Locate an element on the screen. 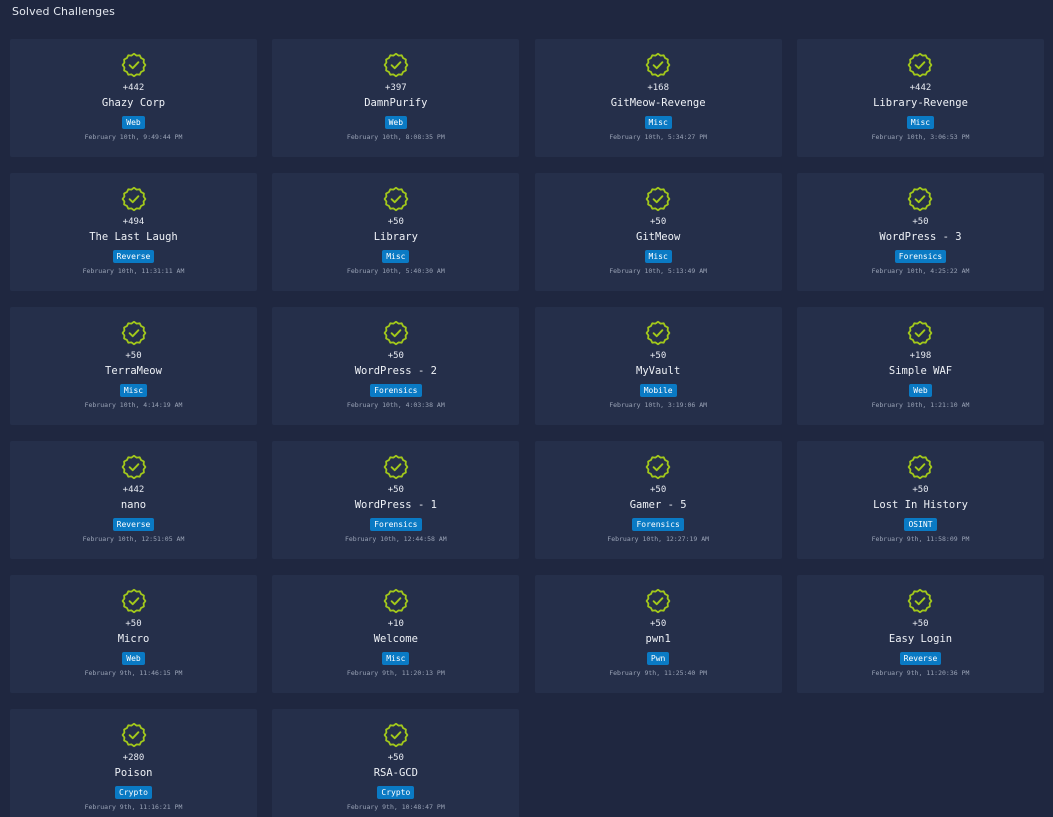  challenge-name: Lost In History is located at coordinates (920, 505).